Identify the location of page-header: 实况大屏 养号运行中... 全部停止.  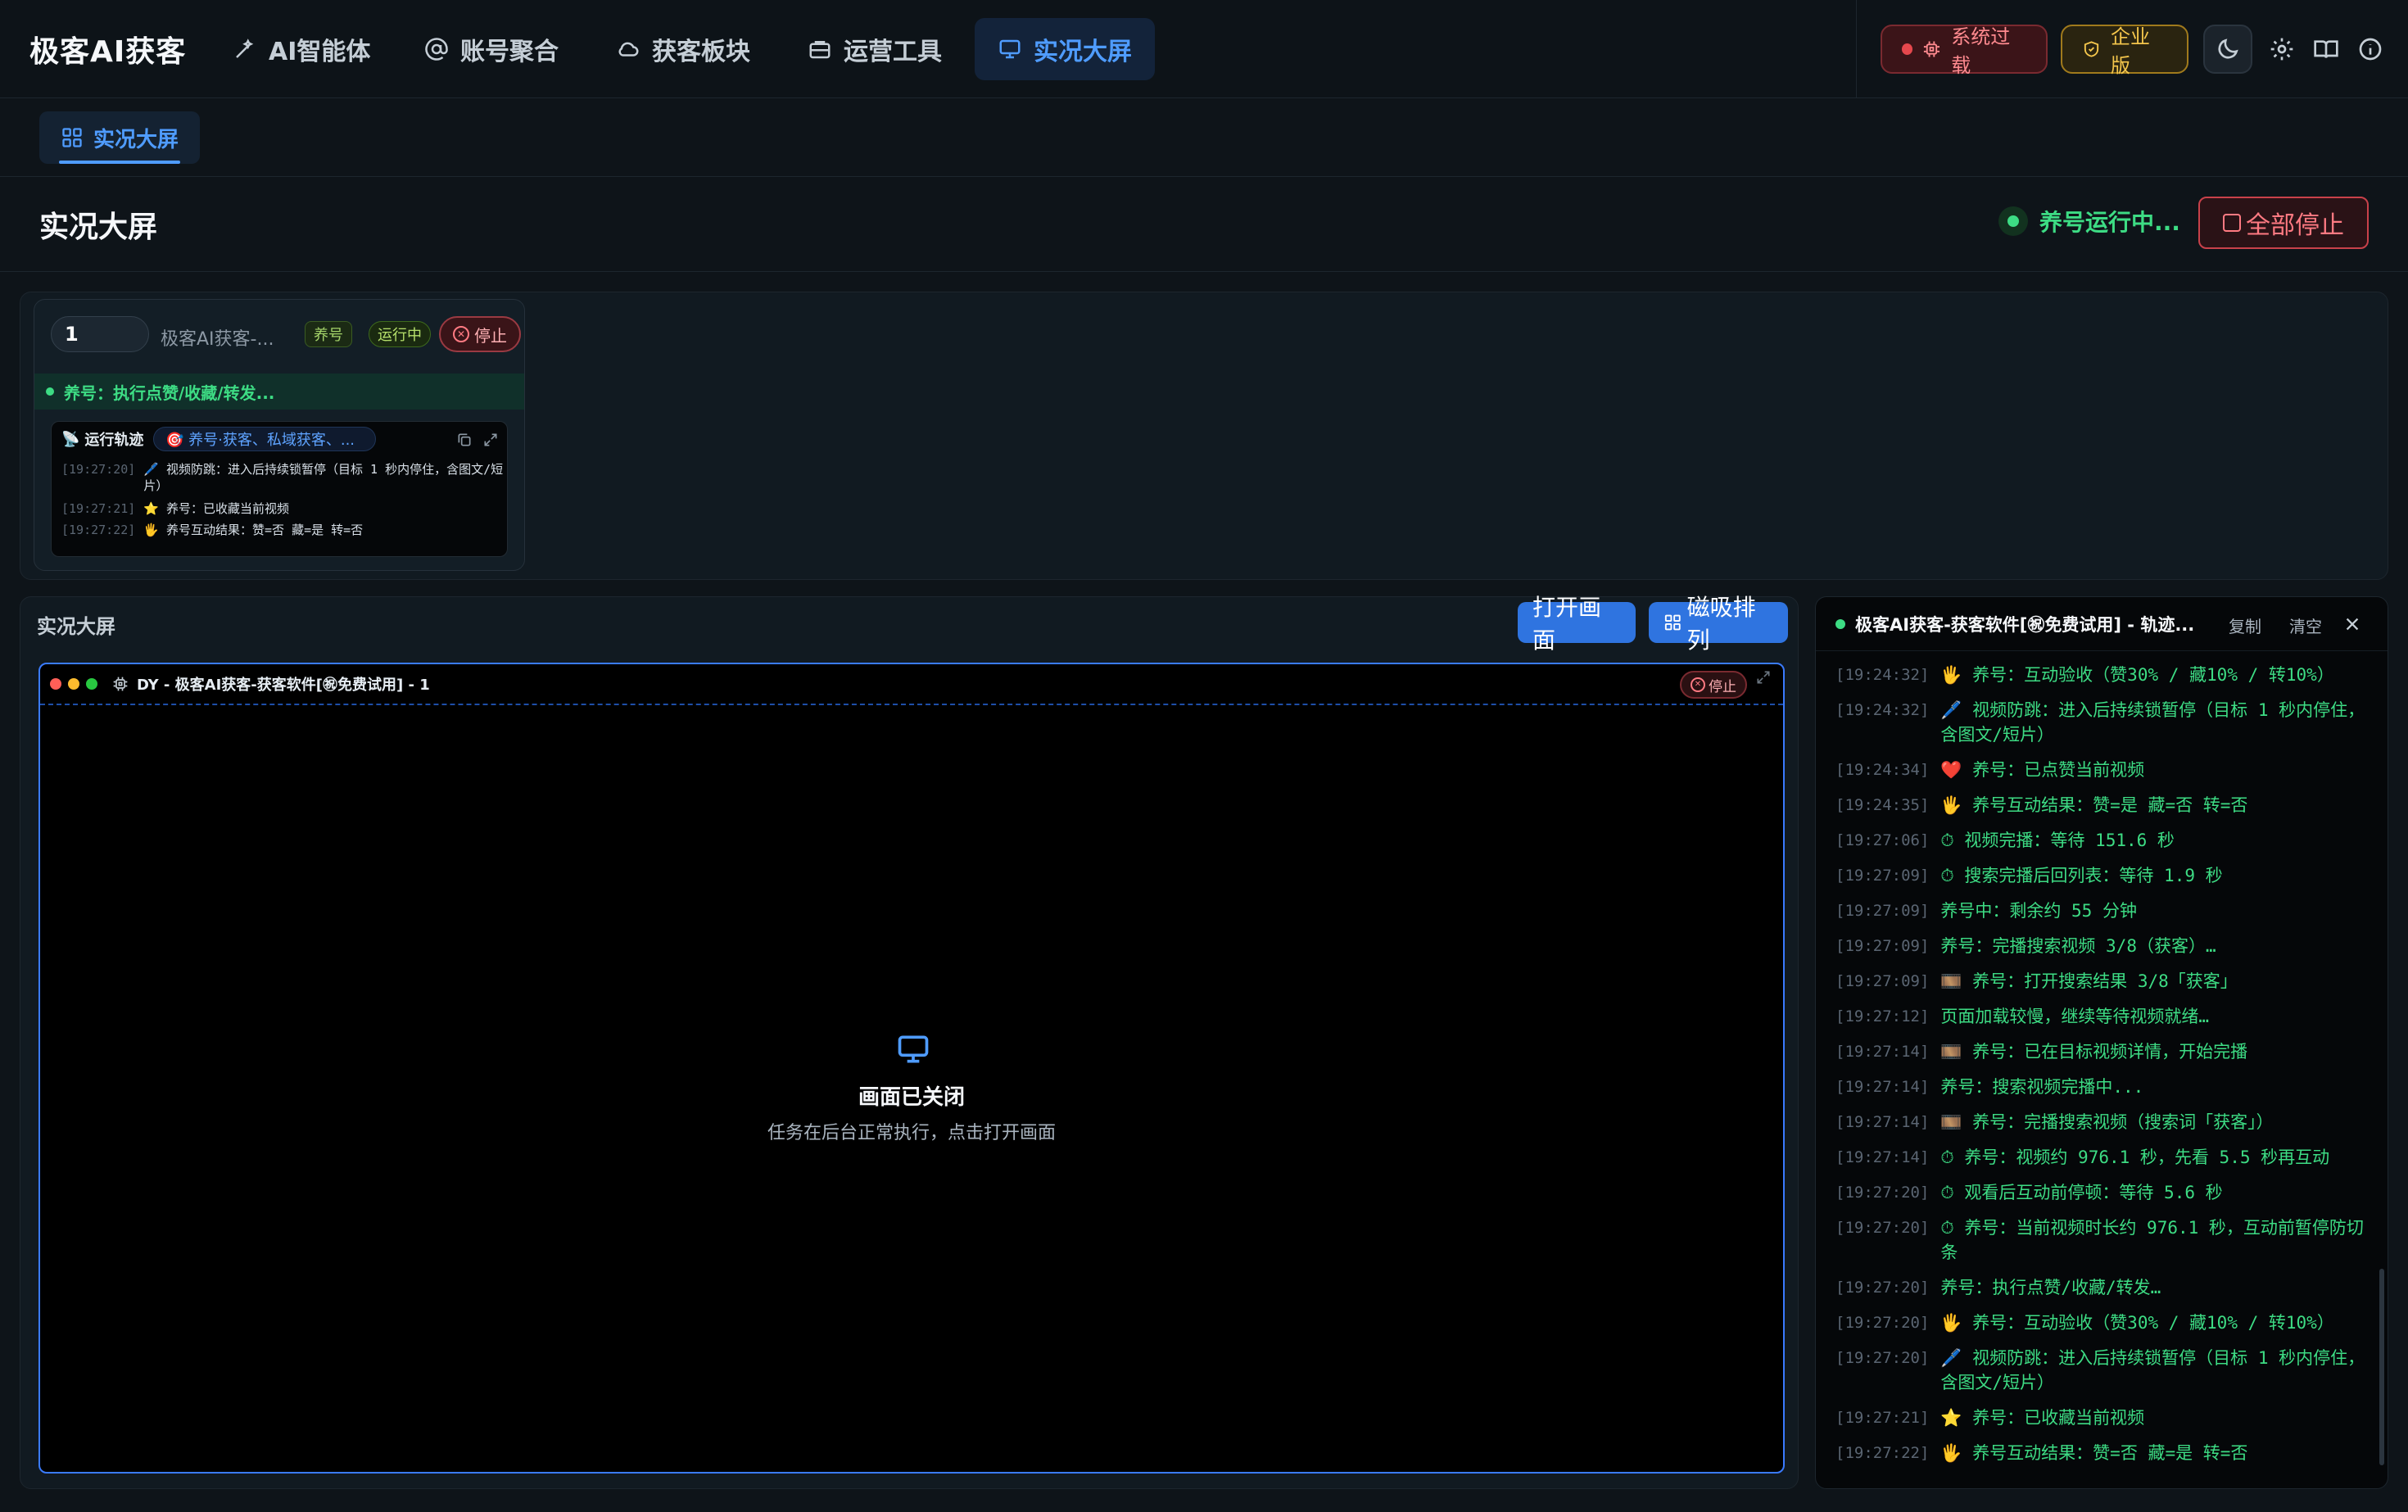
(1204, 225).